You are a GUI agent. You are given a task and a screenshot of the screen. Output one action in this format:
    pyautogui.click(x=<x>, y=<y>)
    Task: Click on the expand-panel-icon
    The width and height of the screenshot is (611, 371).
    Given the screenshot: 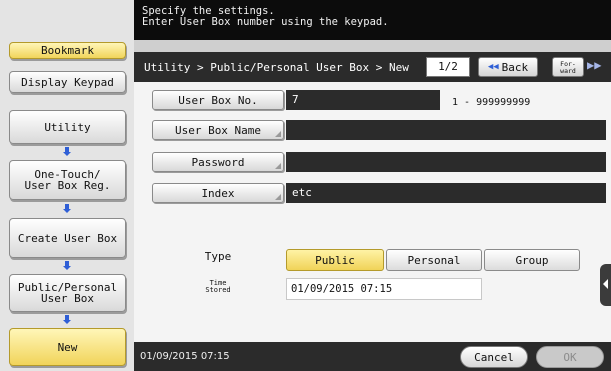 What is the action you would take?
    pyautogui.click(x=605, y=284)
    